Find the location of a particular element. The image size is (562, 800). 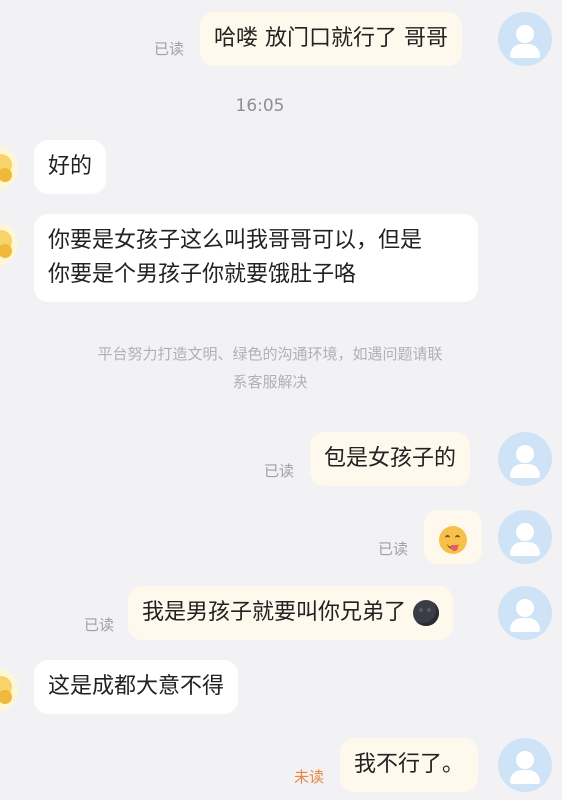

message-text: 哈喽 放门口就行了 哥哥 is located at coordinates (331, 38).